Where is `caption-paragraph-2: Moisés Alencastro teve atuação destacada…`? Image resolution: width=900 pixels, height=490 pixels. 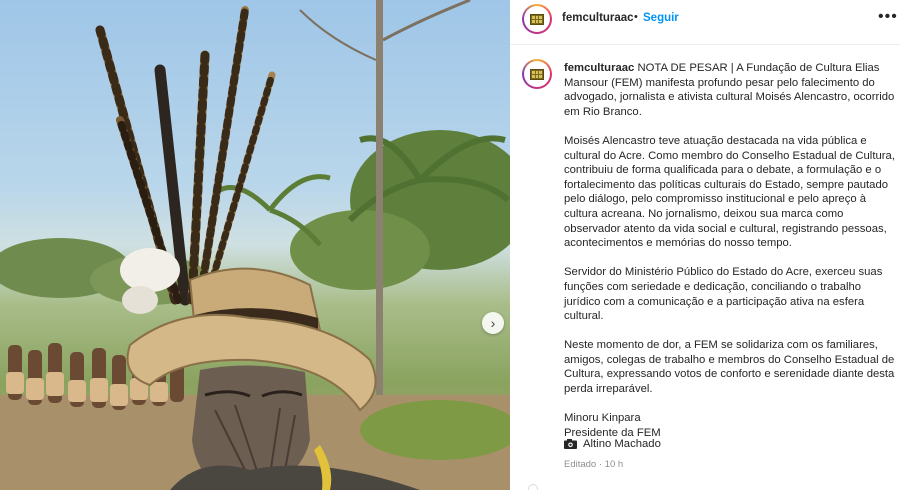
caption-paragraph-2: Moisés Alencastro teve atuação destacada… is located at coordinates (729, 192).